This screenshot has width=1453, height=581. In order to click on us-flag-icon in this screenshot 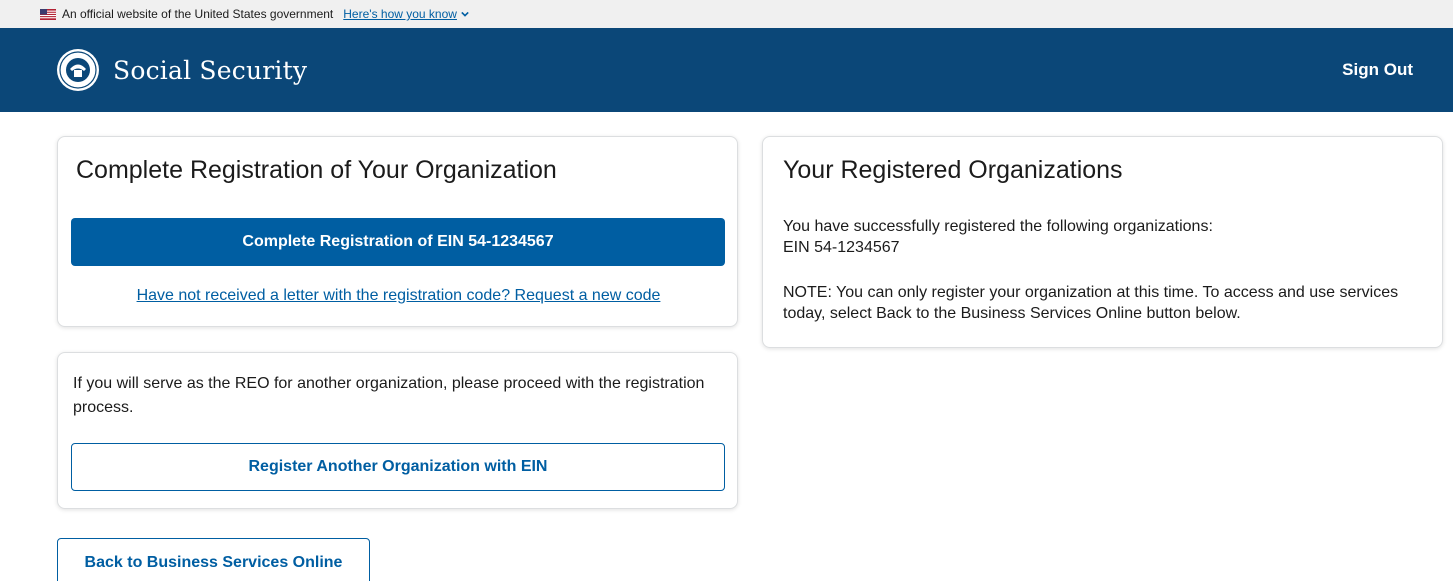, I will do `click(48, 14)`.